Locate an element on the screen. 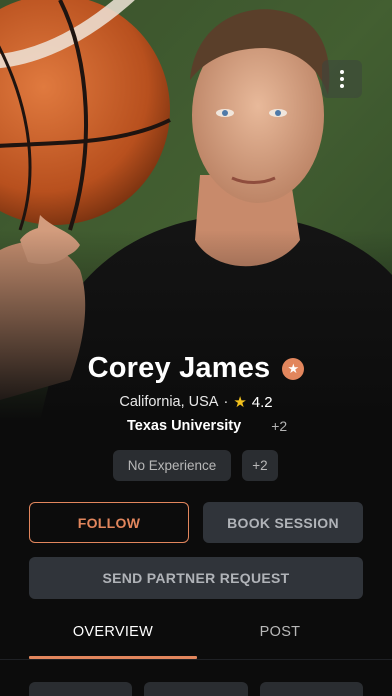 This screenshot has width=392, height=696. school-more-count: +2 is located at coordinates (279, 426).